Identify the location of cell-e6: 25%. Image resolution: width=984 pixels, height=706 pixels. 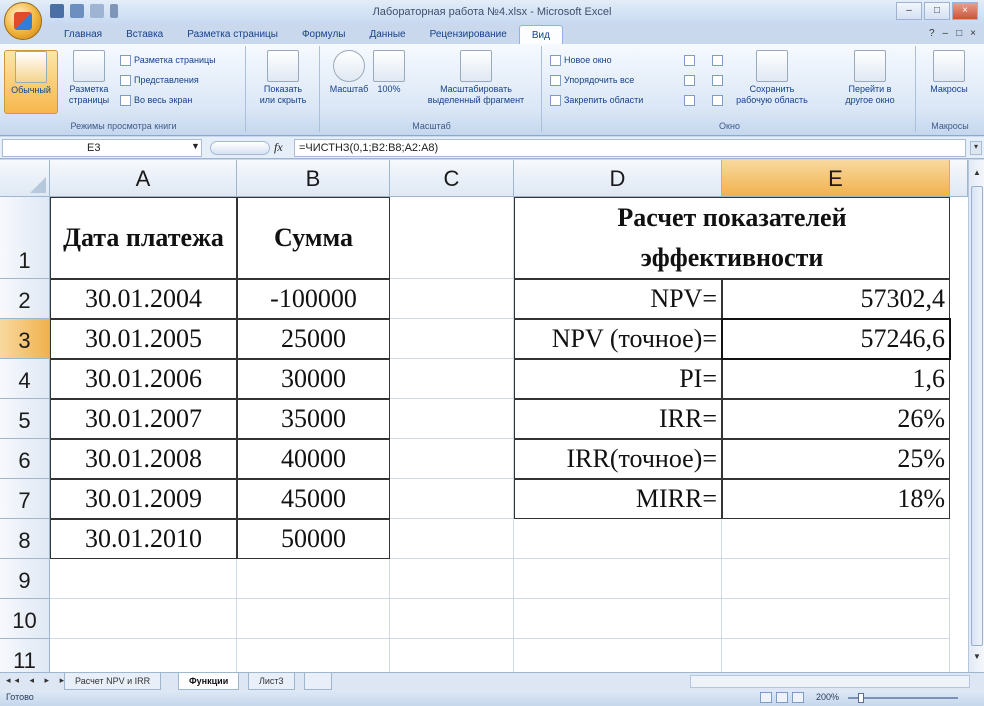
(836, 459).